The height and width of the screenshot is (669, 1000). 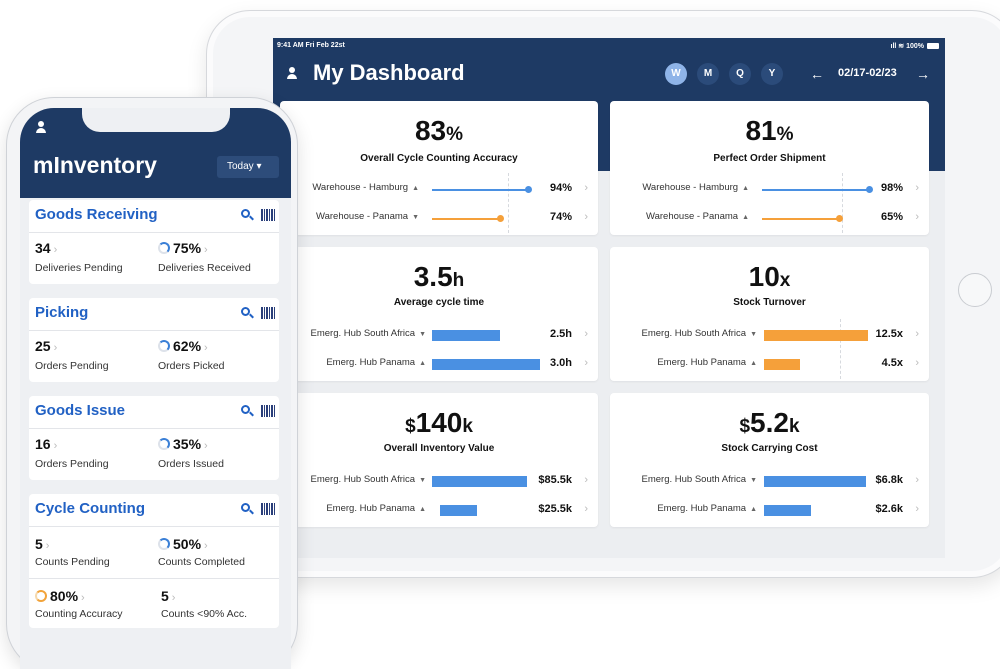 I want to click on section-title: Cycle Counting, so click(x=90, y=508).